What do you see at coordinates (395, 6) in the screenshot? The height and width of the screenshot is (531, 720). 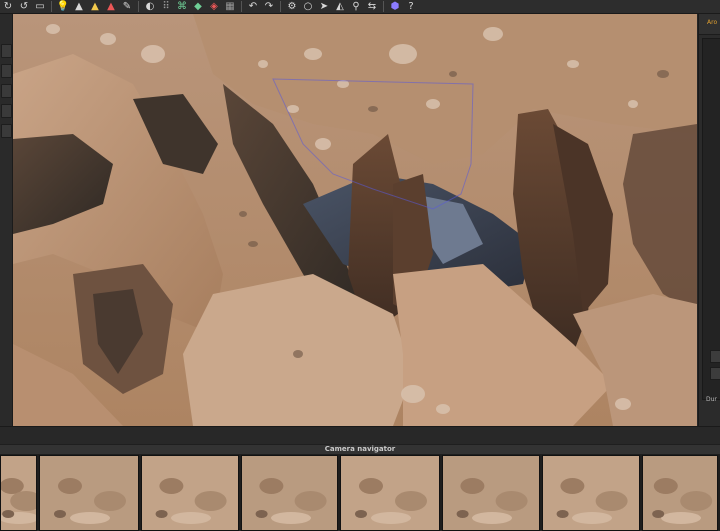 I see `cube-icon: ⬢` at bounding box center [395, 6].